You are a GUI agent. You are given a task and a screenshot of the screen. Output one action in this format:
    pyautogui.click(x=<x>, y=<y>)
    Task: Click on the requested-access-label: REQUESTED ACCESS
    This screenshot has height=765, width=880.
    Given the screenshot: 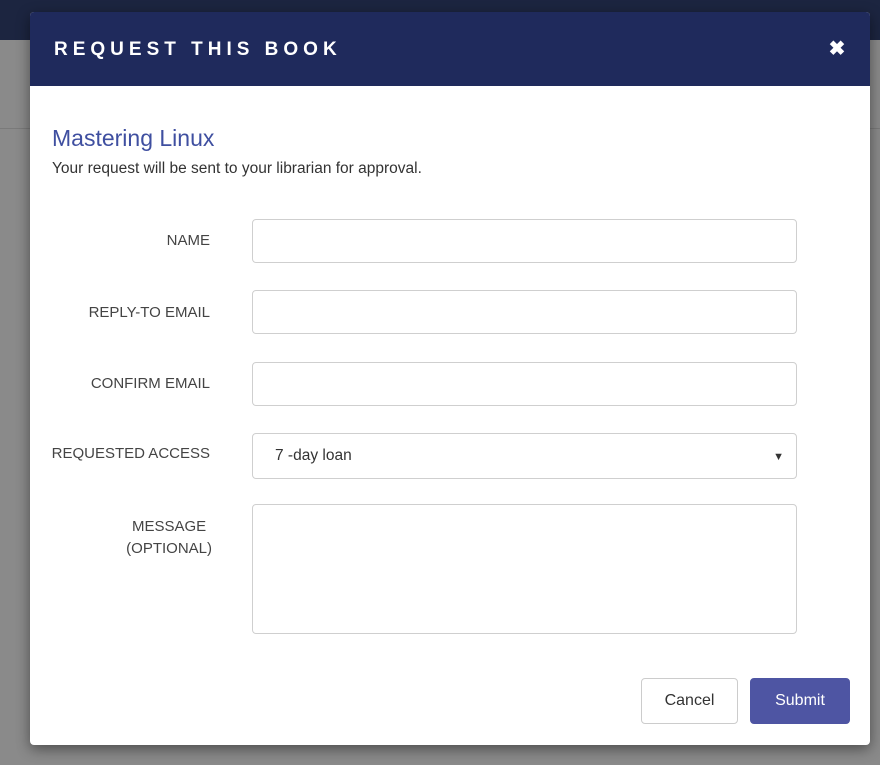 What is the action you would take?
    pyautogui.click(x=130, y=453)
    